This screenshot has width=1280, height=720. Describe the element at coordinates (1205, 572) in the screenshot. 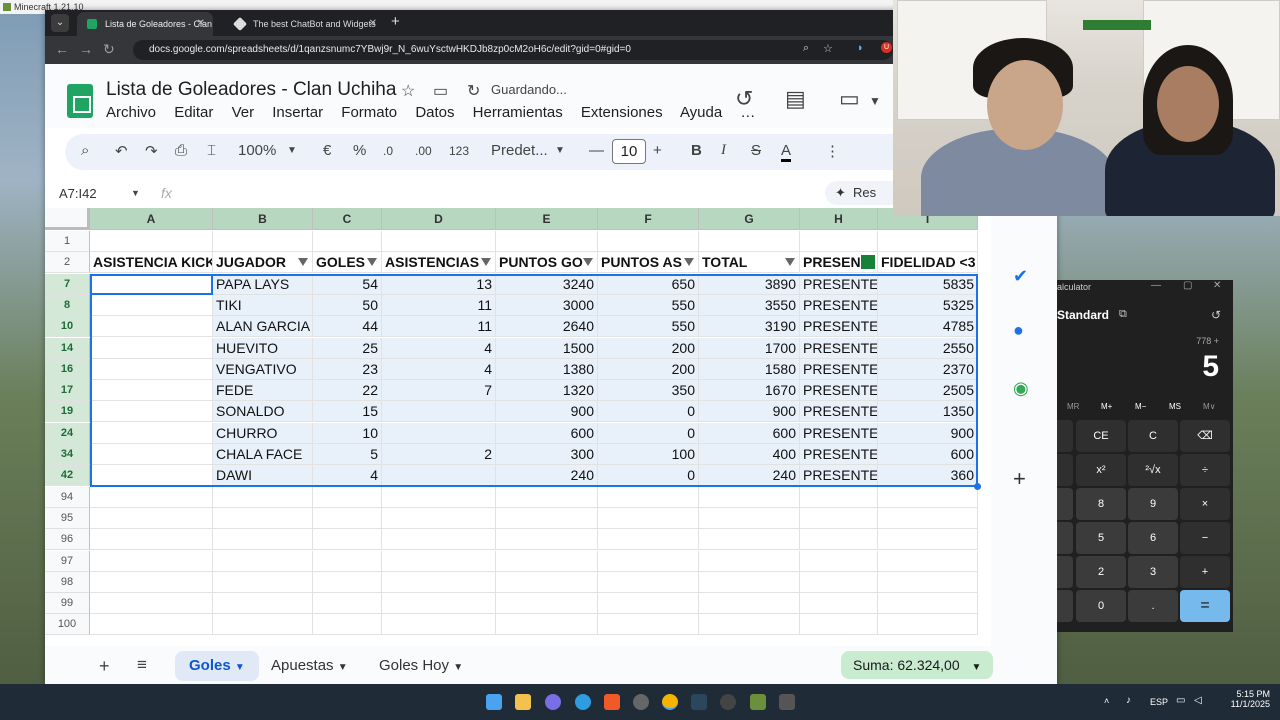

I see `calc-key-plus: +` at that location.